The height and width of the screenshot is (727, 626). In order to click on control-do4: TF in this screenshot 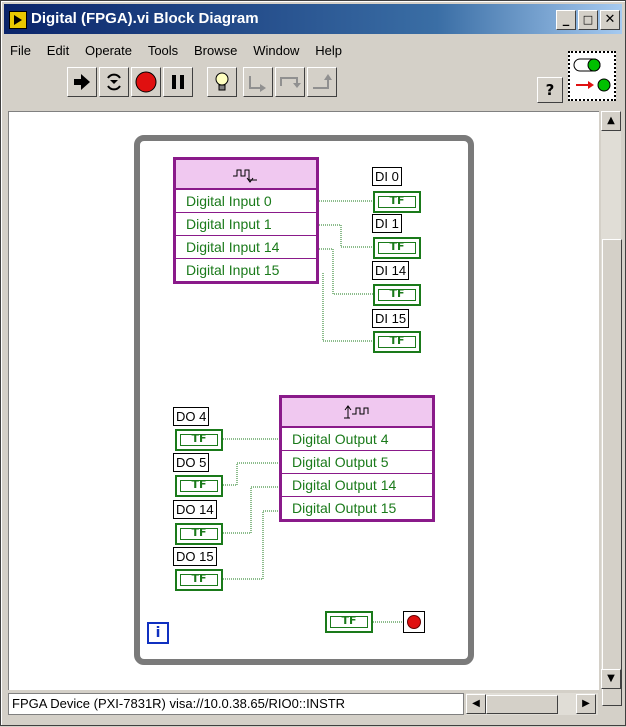, I will do `click(199, 440)`.